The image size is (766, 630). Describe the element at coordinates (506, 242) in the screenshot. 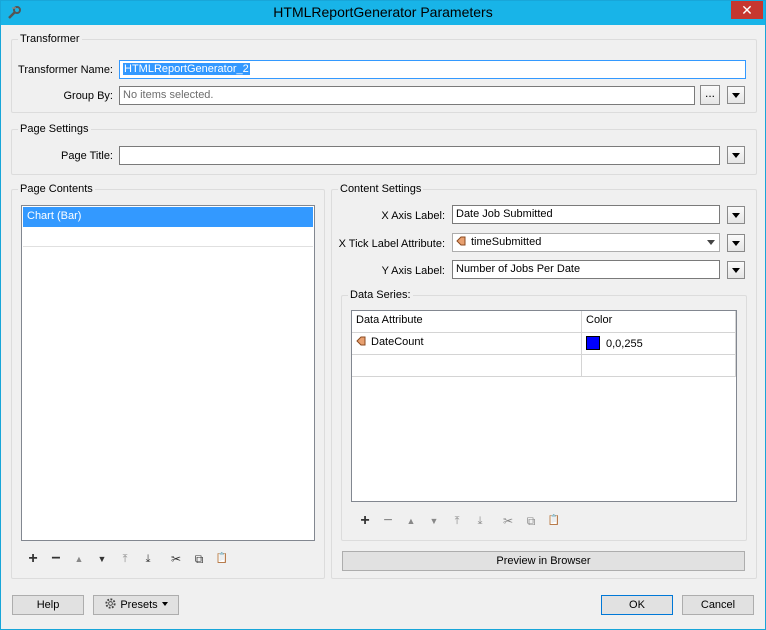

I see `x-tick-attribute-value: timeSubmitted` at that location.